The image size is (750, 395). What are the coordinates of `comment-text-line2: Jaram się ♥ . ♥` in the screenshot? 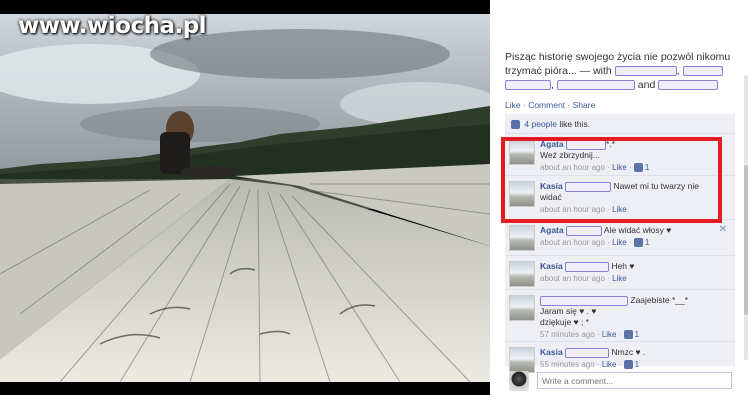 It's located at (568, 311).